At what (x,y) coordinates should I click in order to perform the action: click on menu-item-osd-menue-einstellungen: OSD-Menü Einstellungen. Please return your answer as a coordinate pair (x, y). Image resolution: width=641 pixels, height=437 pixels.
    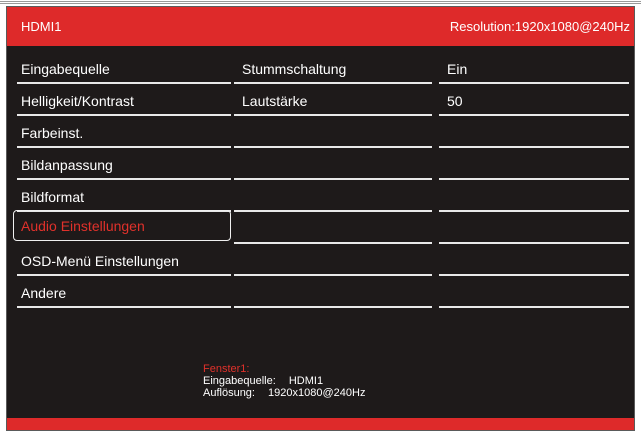
    Looking at the image, I should click on (122, 260).